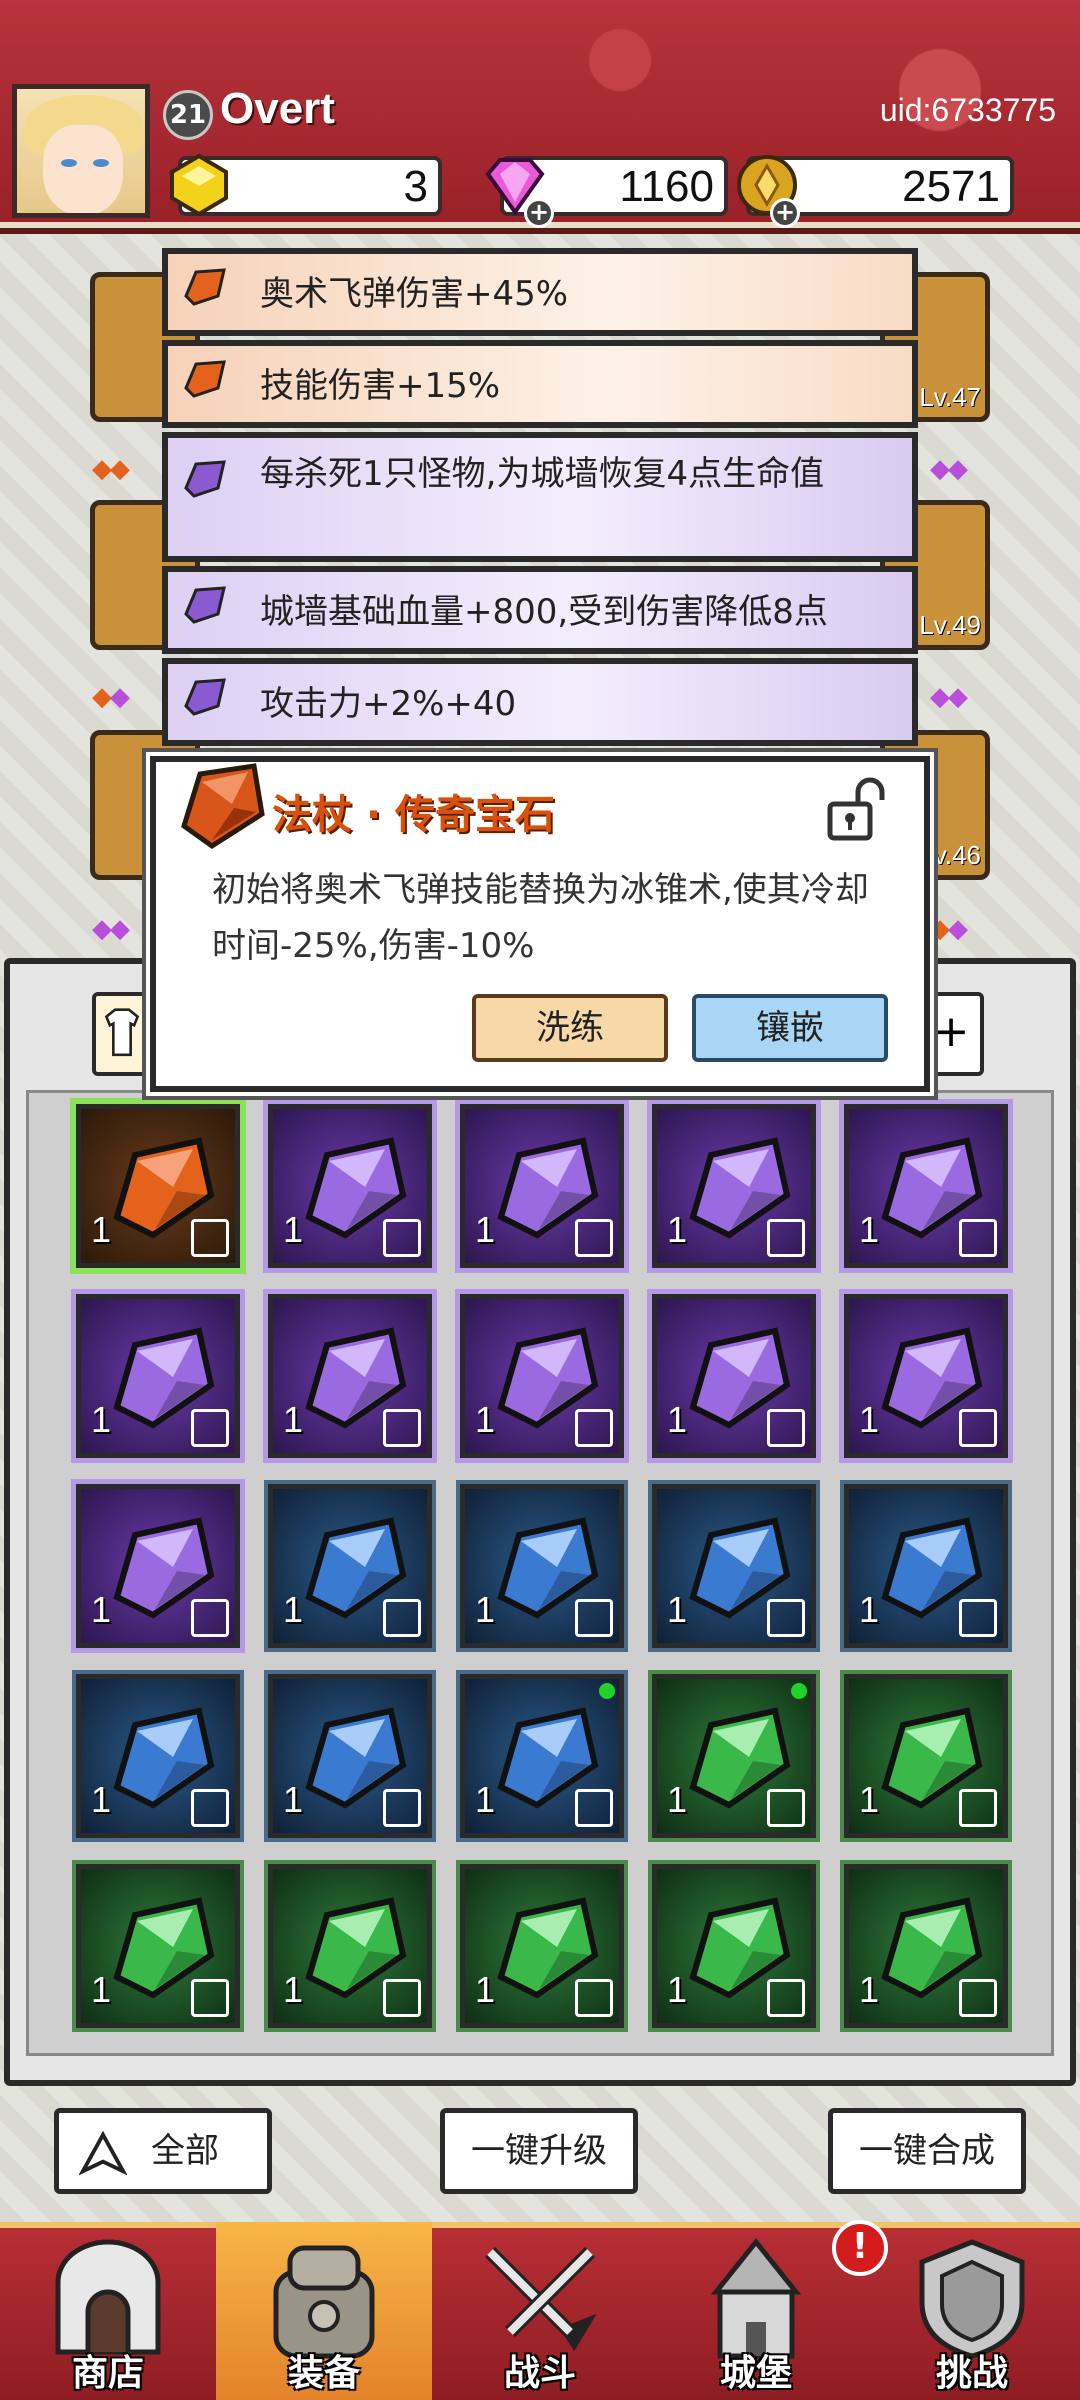 The image size is (1080, 2400). I want to click on coin-value: 2571, so click(951, 186).